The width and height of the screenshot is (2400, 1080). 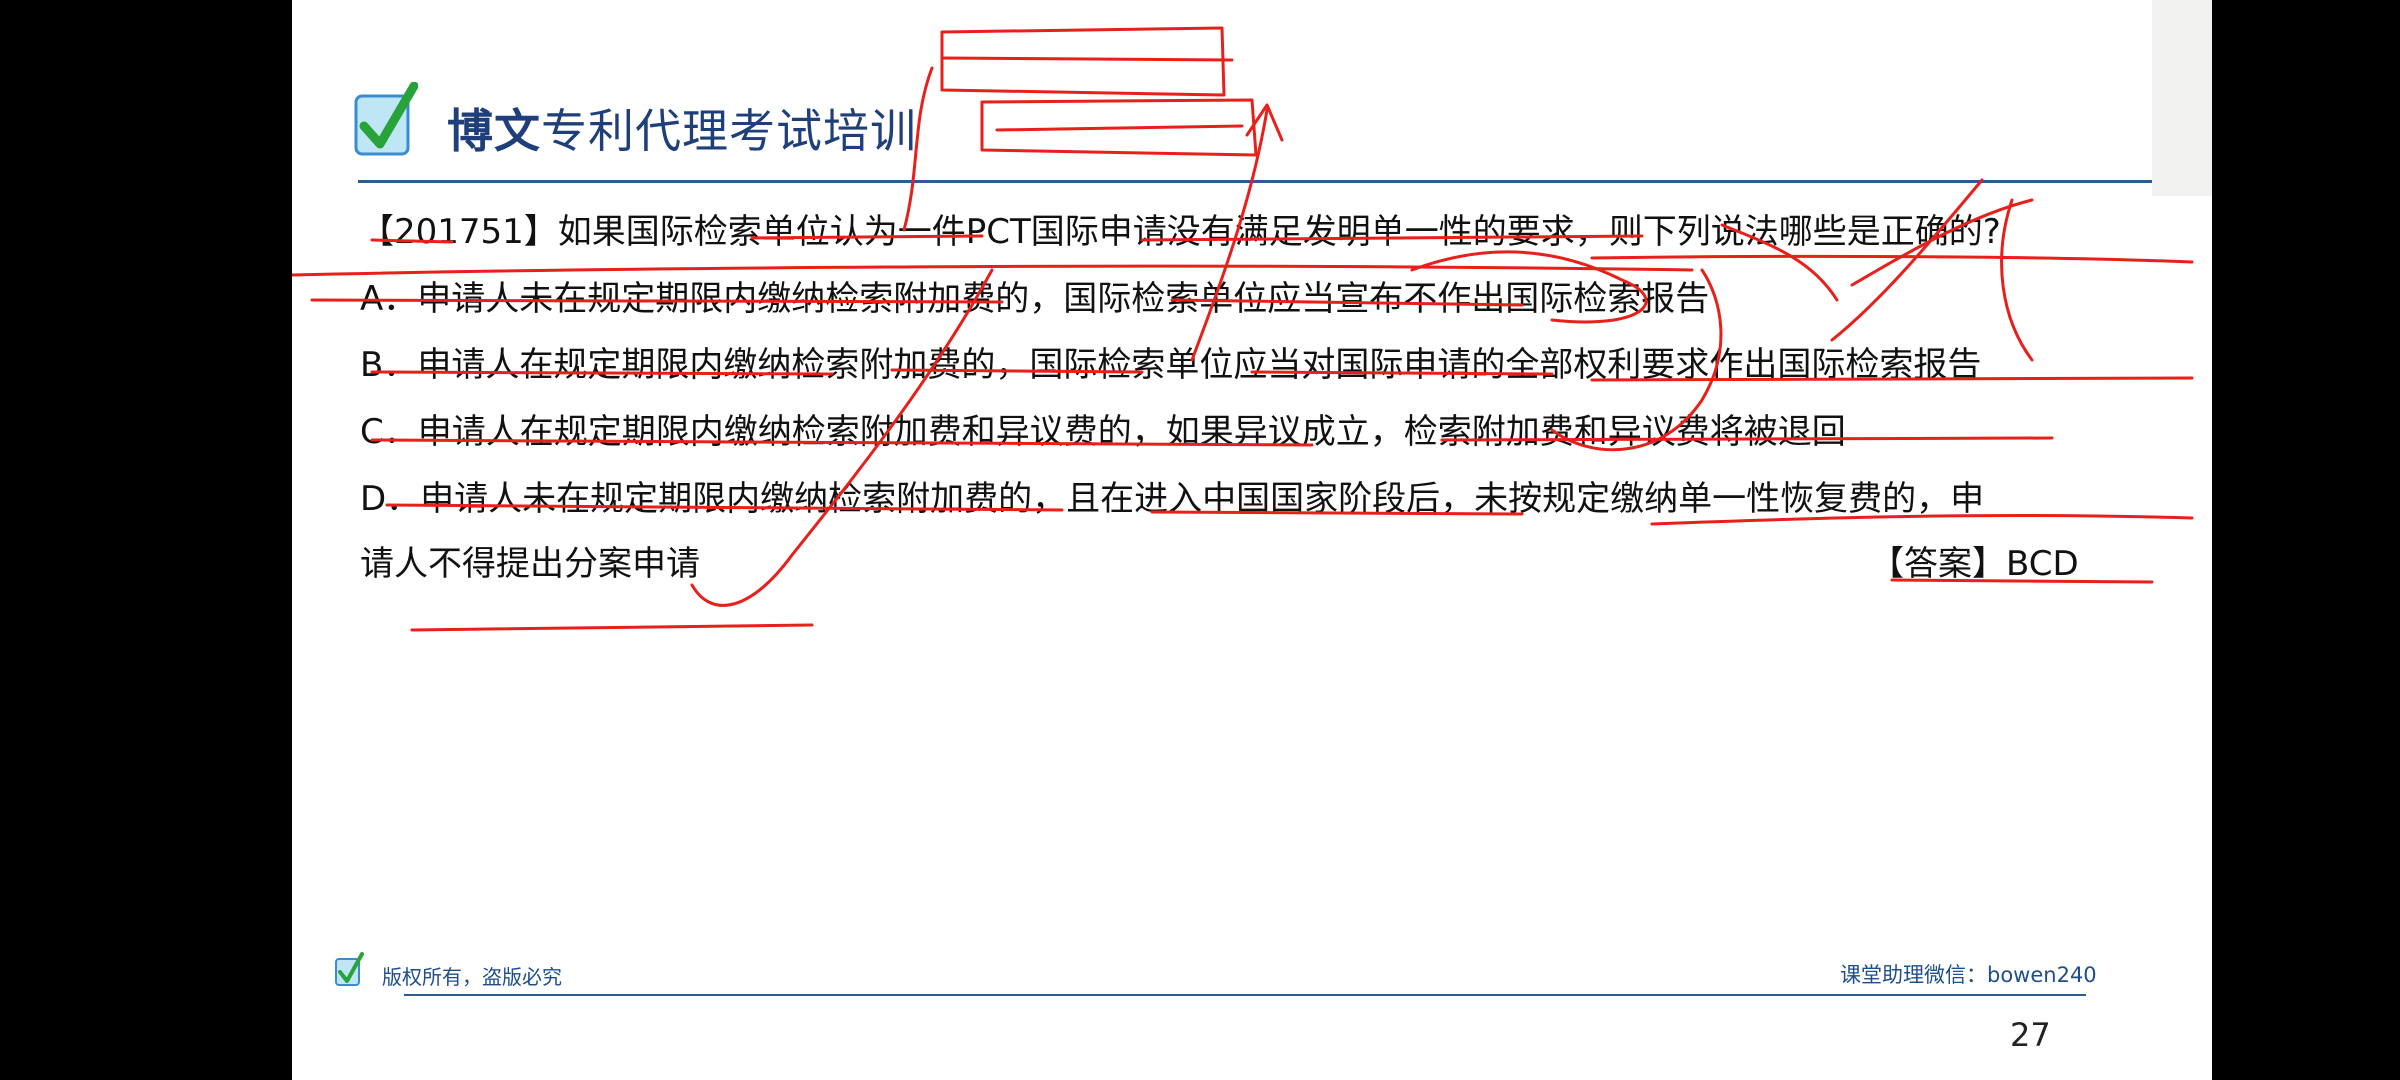 I want to click on page-number: 27, so click(x=2030, y=1035).